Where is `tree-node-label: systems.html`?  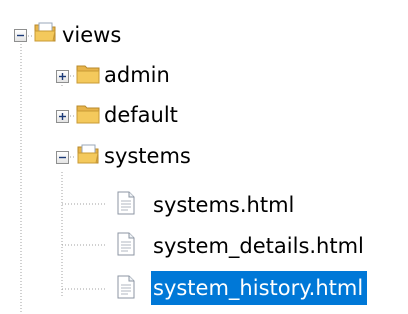 tree-node-label: systems.html is located at coordinates (224, 205).